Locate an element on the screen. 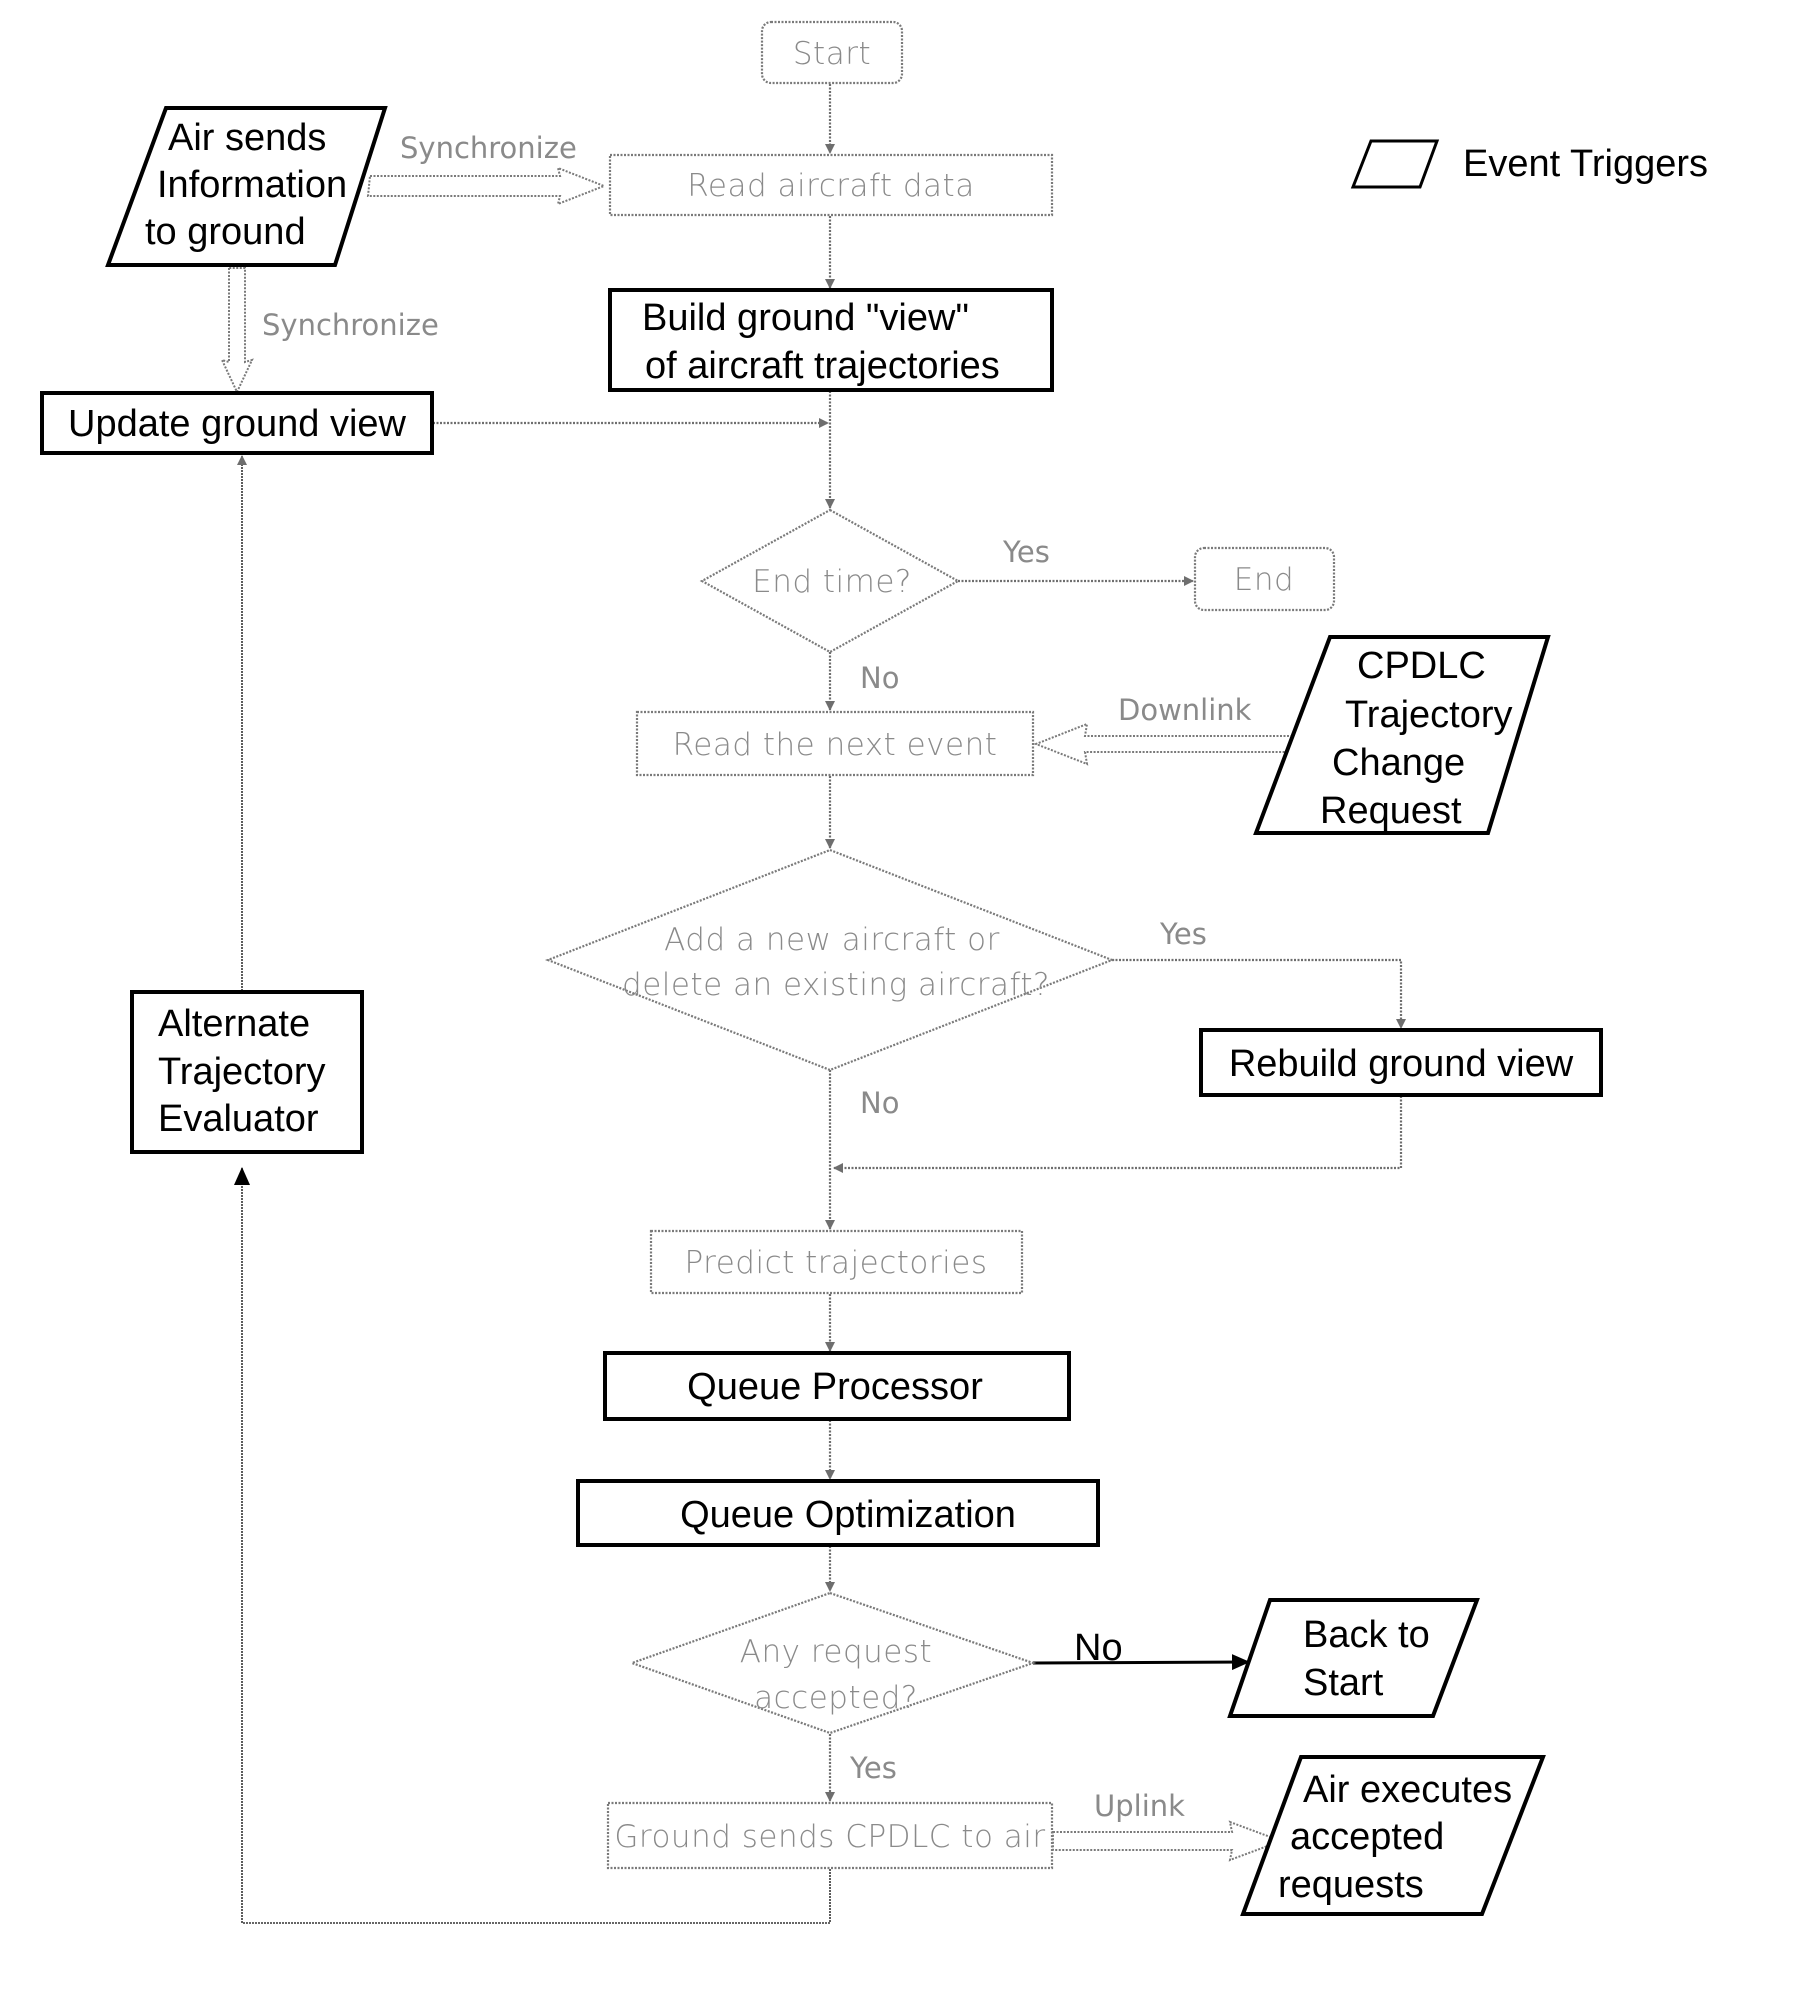  node-rebuild-ground-view: Rebuild ground view is located at coordinates (1401, 1062).